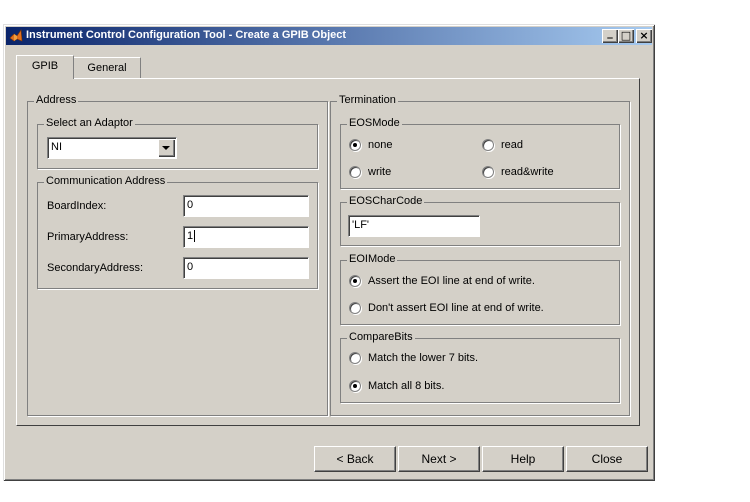  I want to click on comparebits-title: CompareBits, so click(381, 337).